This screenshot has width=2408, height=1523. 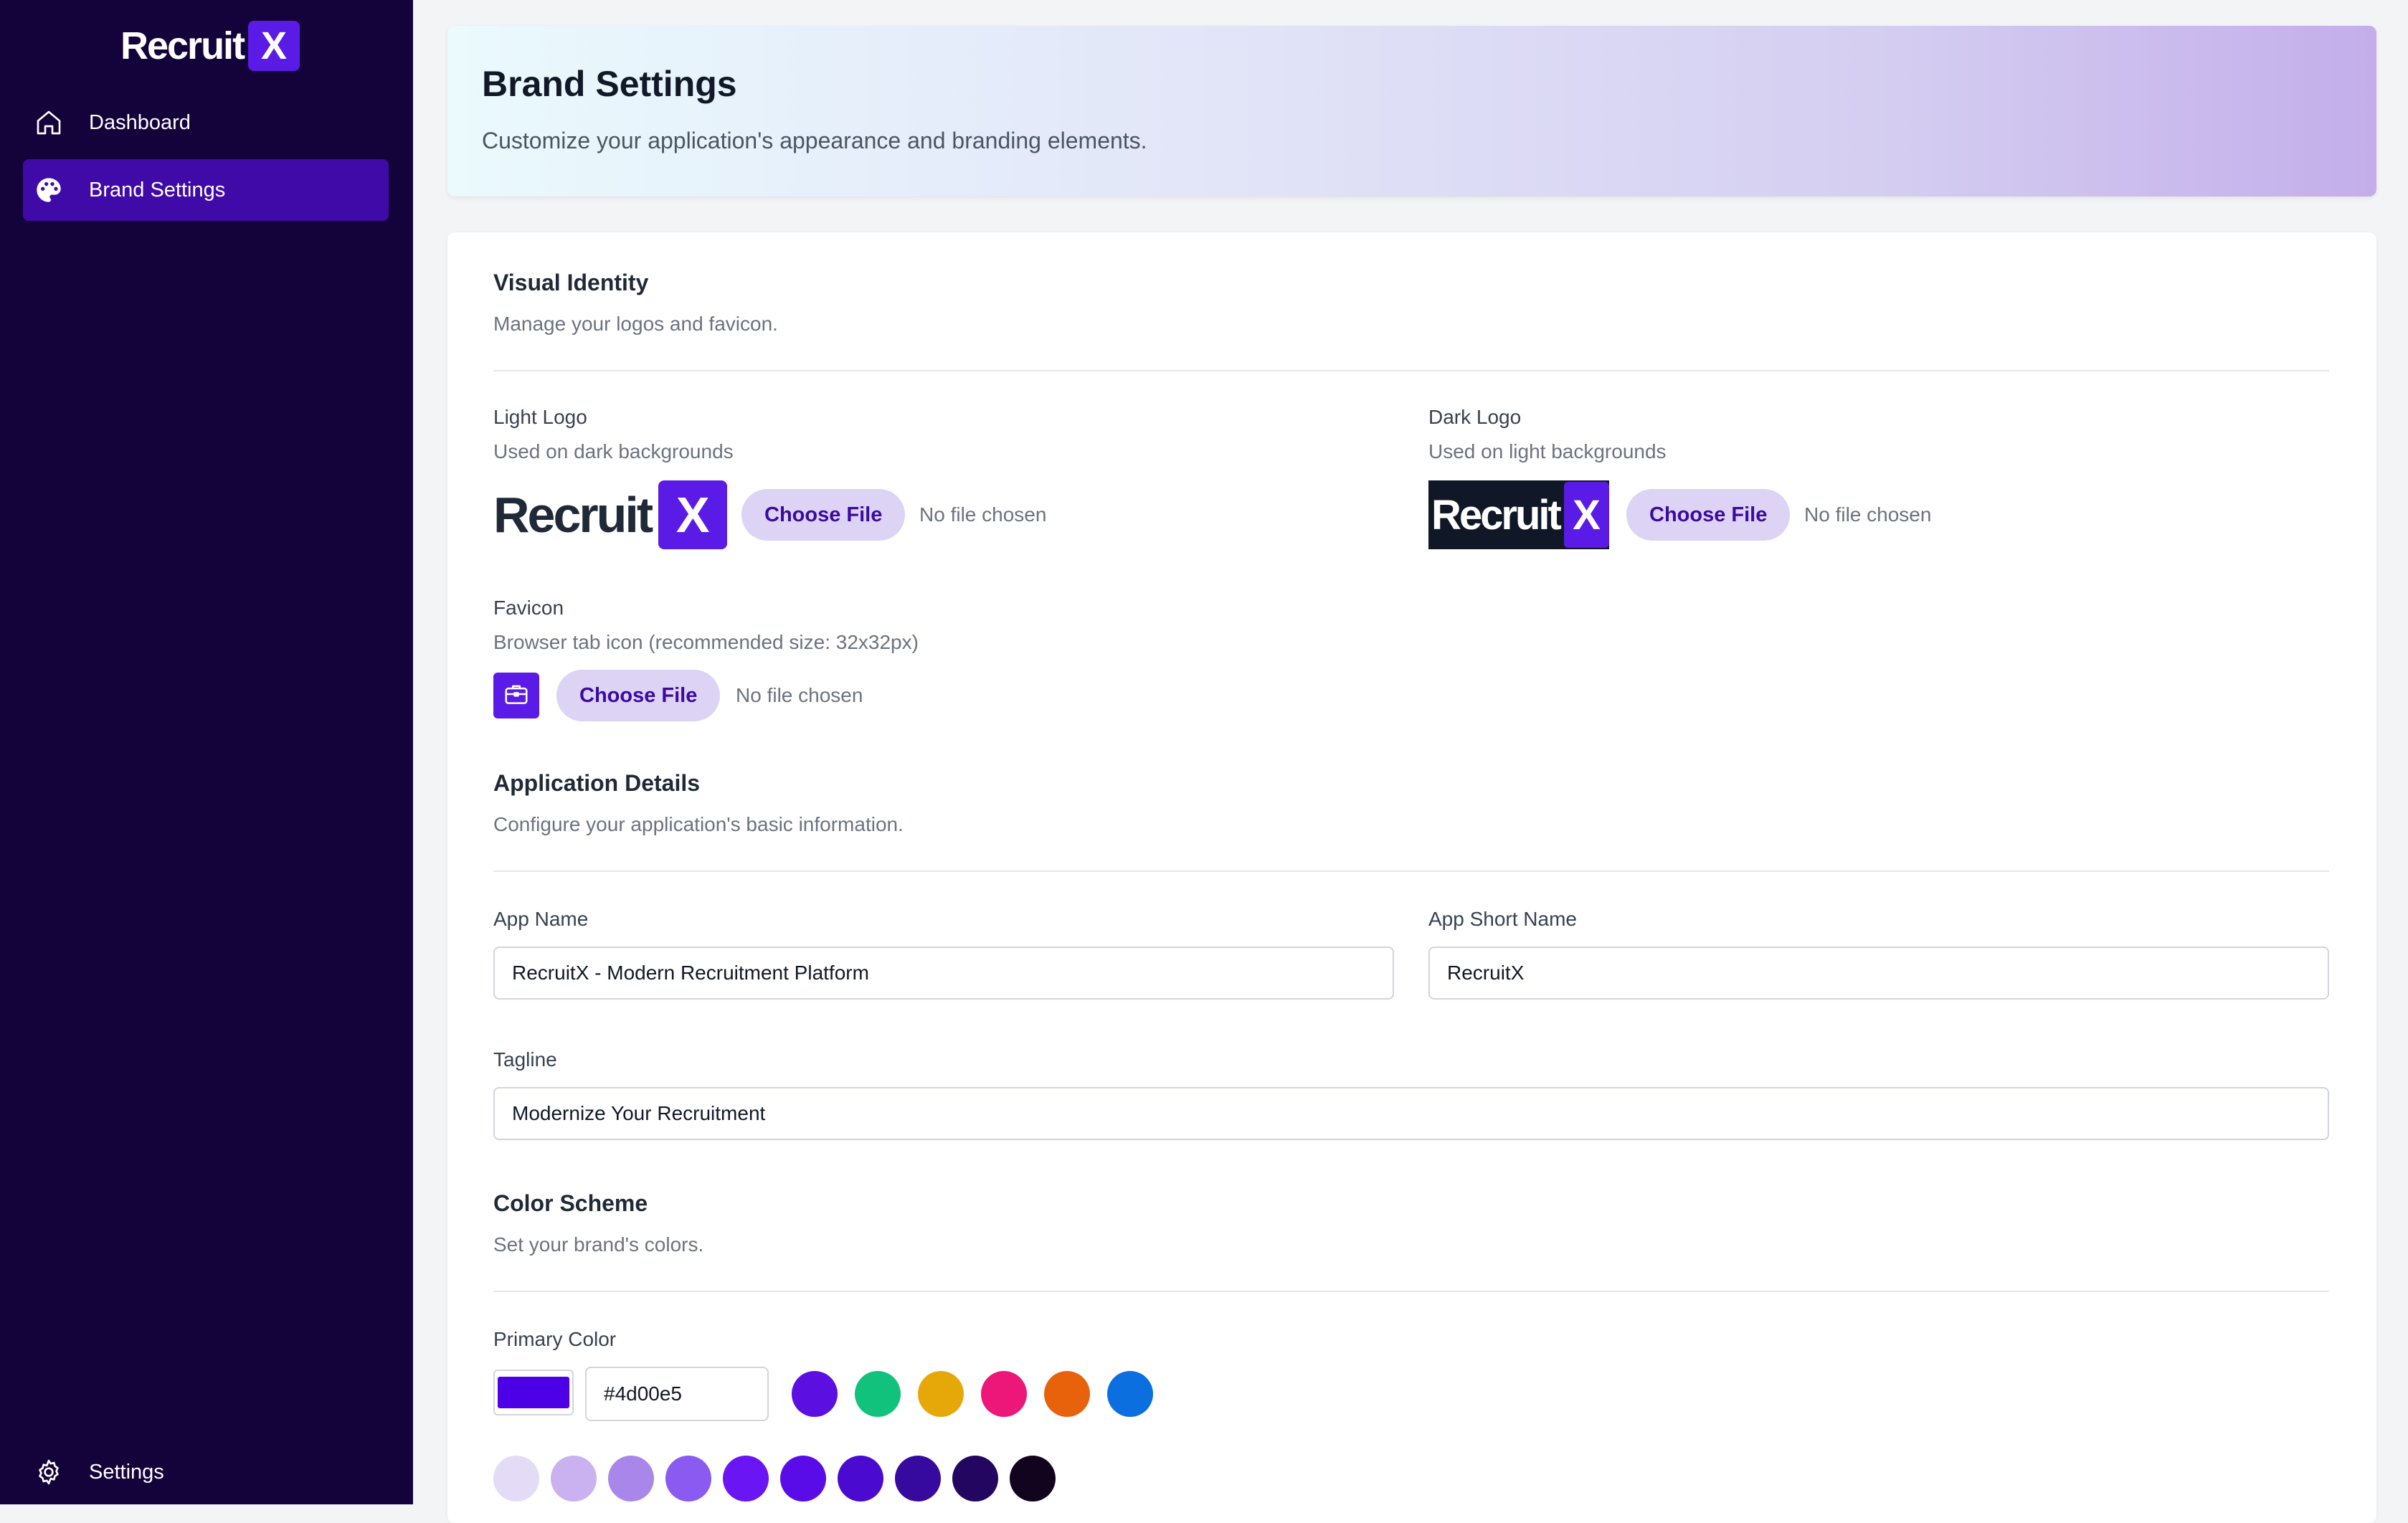 I want to click on favicon-preview, so click(x=516, y=695).